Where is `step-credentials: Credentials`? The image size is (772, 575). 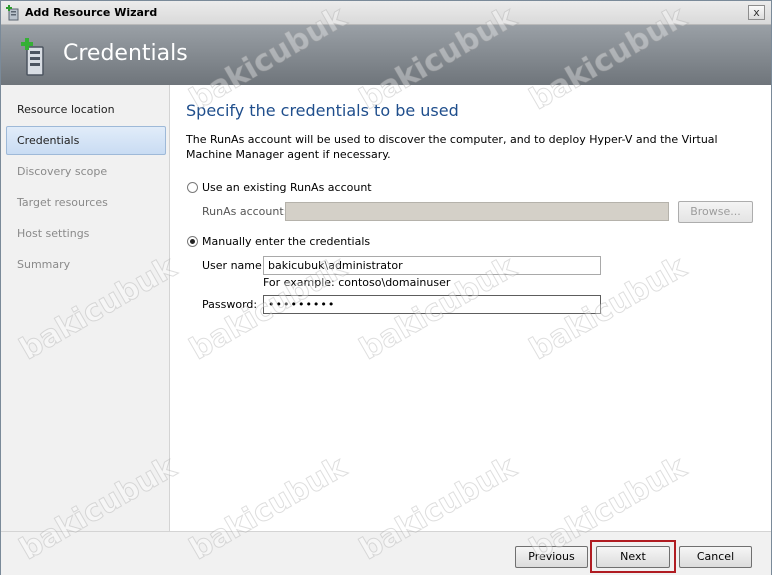 step-credentials: Credentials is located at coordinates (86, 140).